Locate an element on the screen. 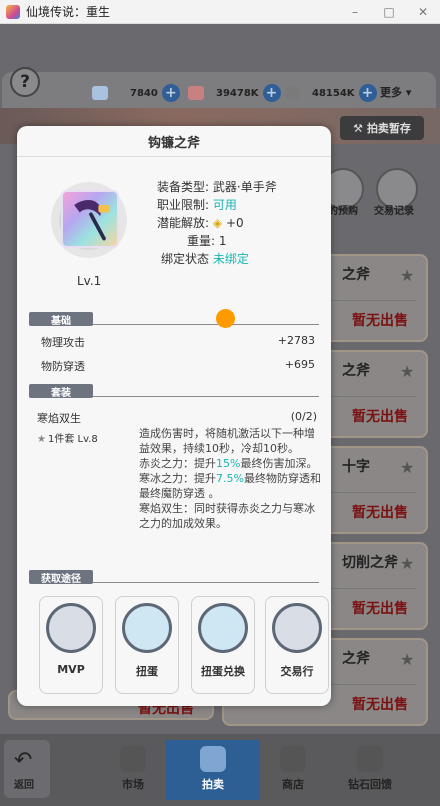 The width and height of the screenshot is (440, 806). resource-diamond: 7840 + is located at coordinates (136, 93).